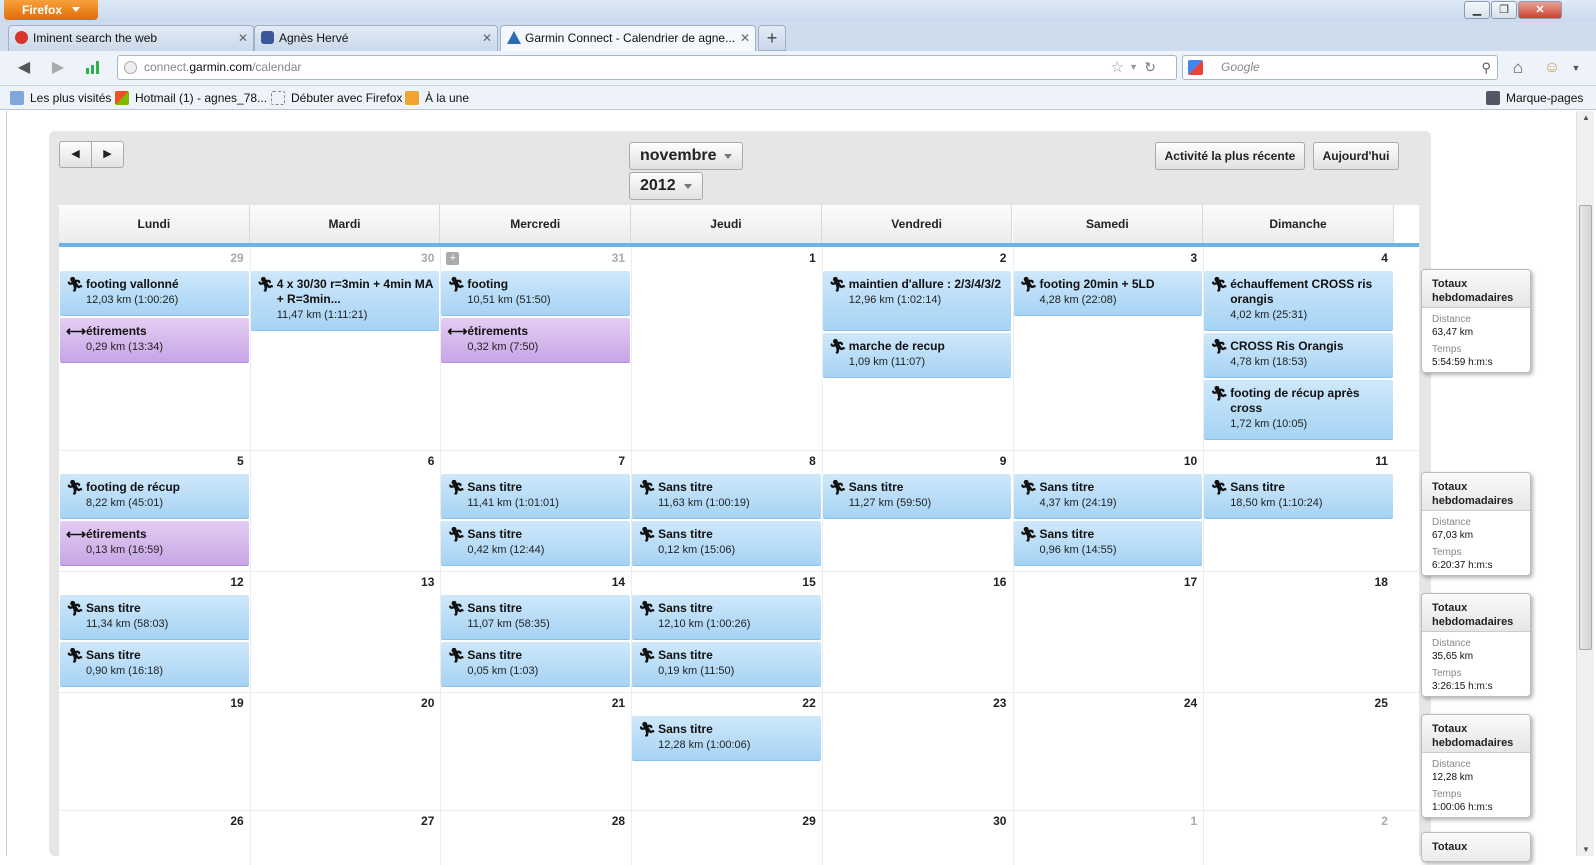 This screenshot has height=865, width=1596. Describe the element at coordinates (686, 156) in the screenshot. I see `month-select: novembre` at that location.